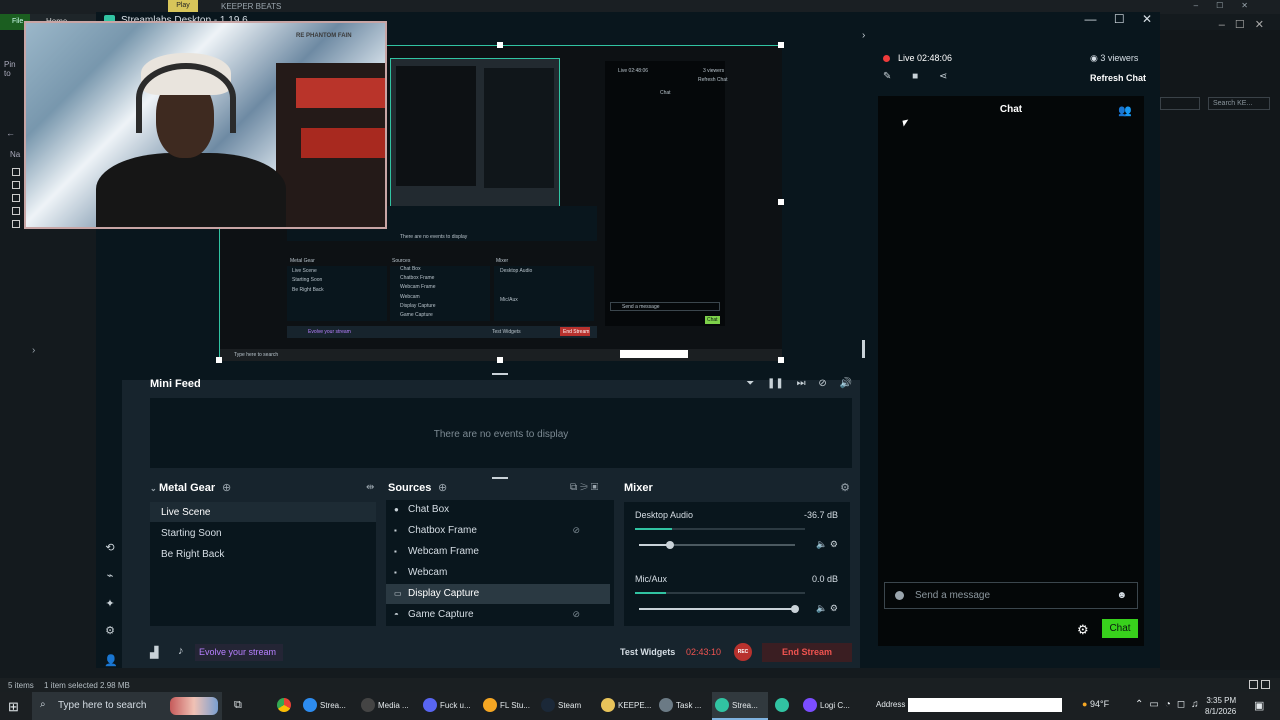  Describe the element at coordinates (1246, 24) in the screenshot. I see `explorer-window-controls: –☐✕` at that location.